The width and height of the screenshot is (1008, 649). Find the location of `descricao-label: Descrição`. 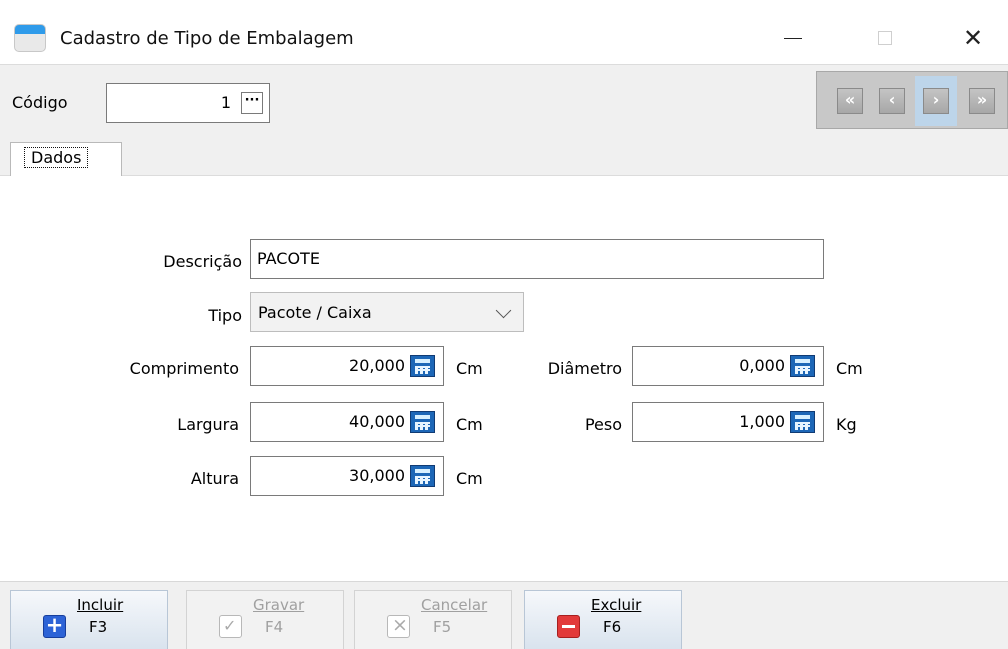

descricao-label: Descrição is located at coordinates (202, 261).